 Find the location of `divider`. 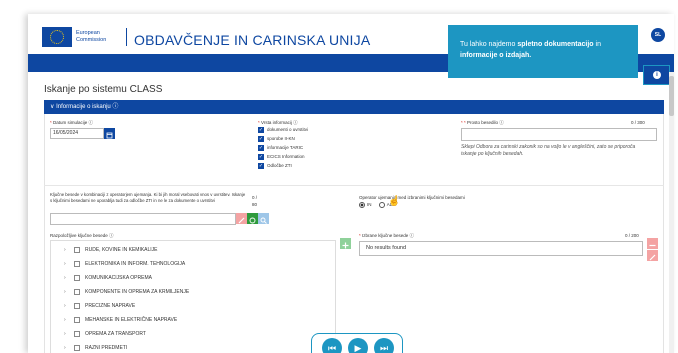

divider is located at coordinates (354, 185).